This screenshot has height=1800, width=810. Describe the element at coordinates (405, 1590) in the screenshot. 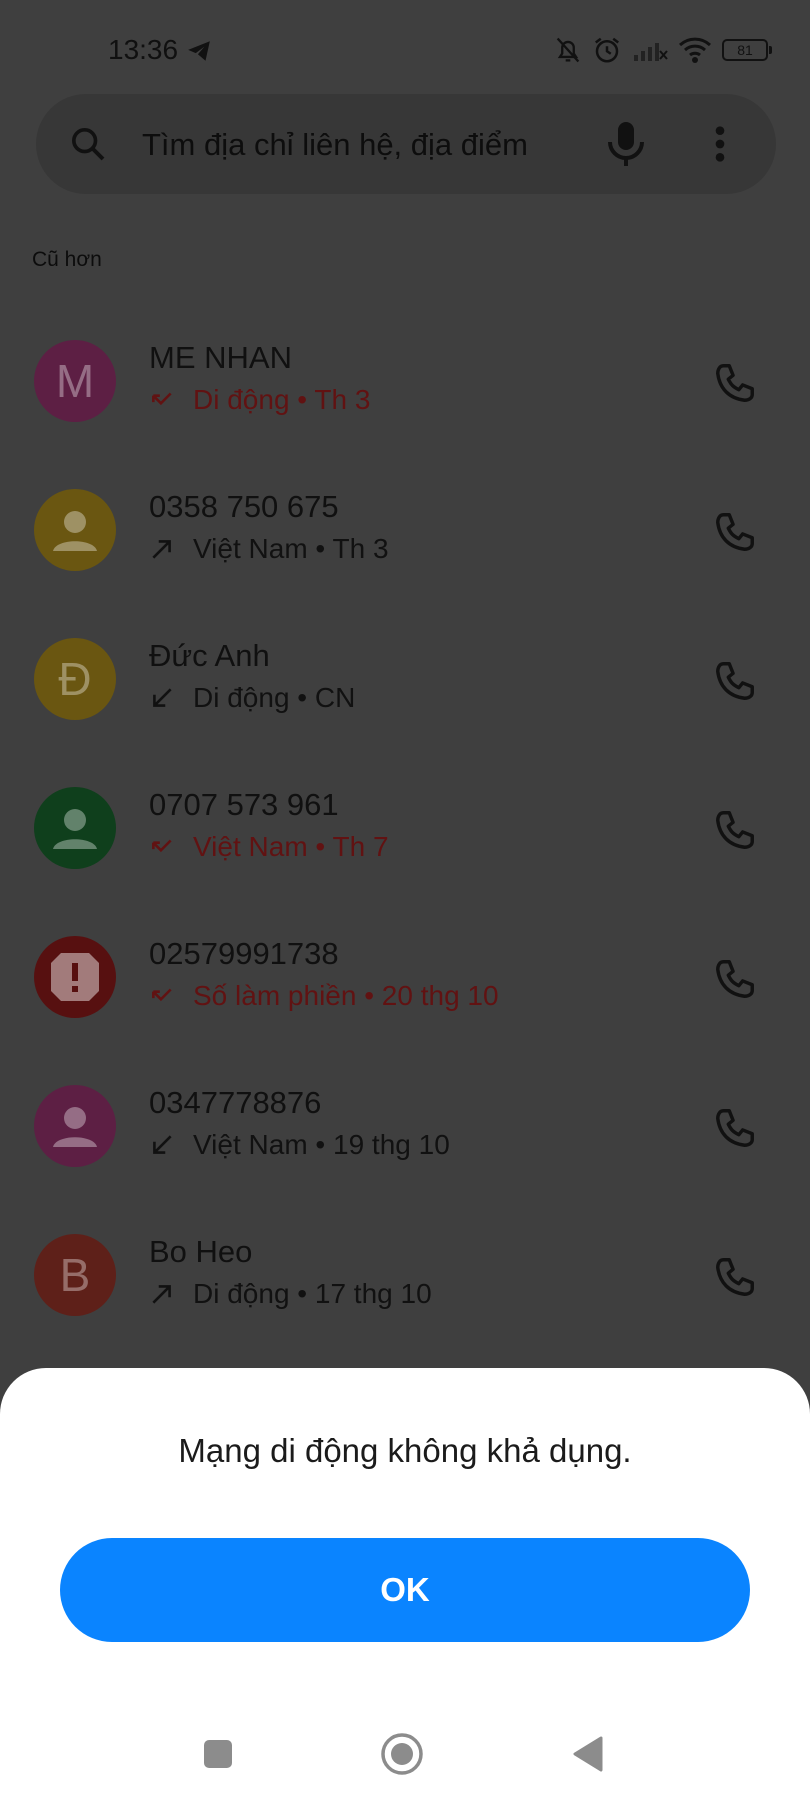

I see `ok-button: OK` at that location.